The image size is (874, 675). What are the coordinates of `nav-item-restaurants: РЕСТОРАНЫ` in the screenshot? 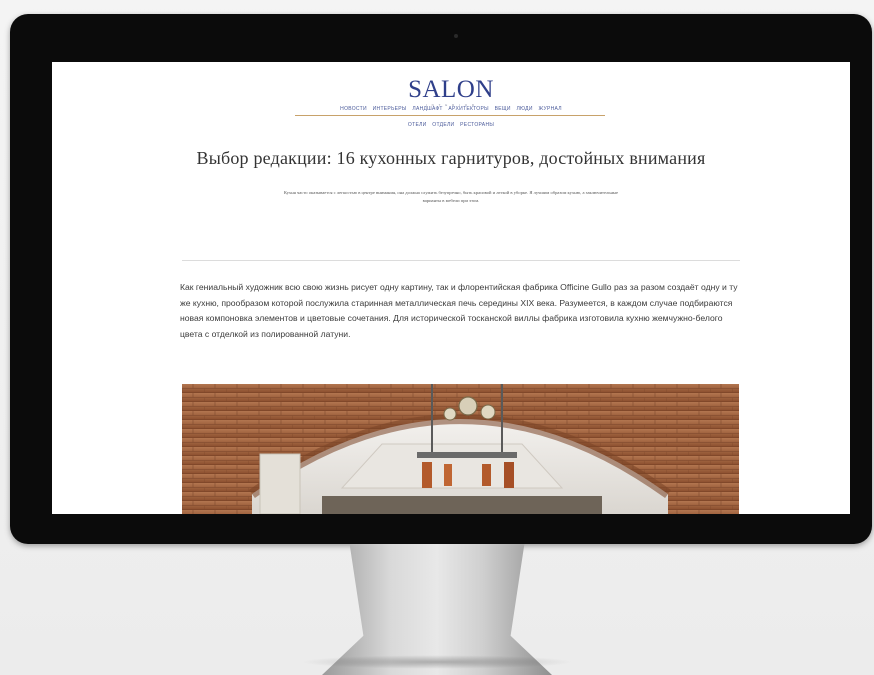 It's located at (477, 125).